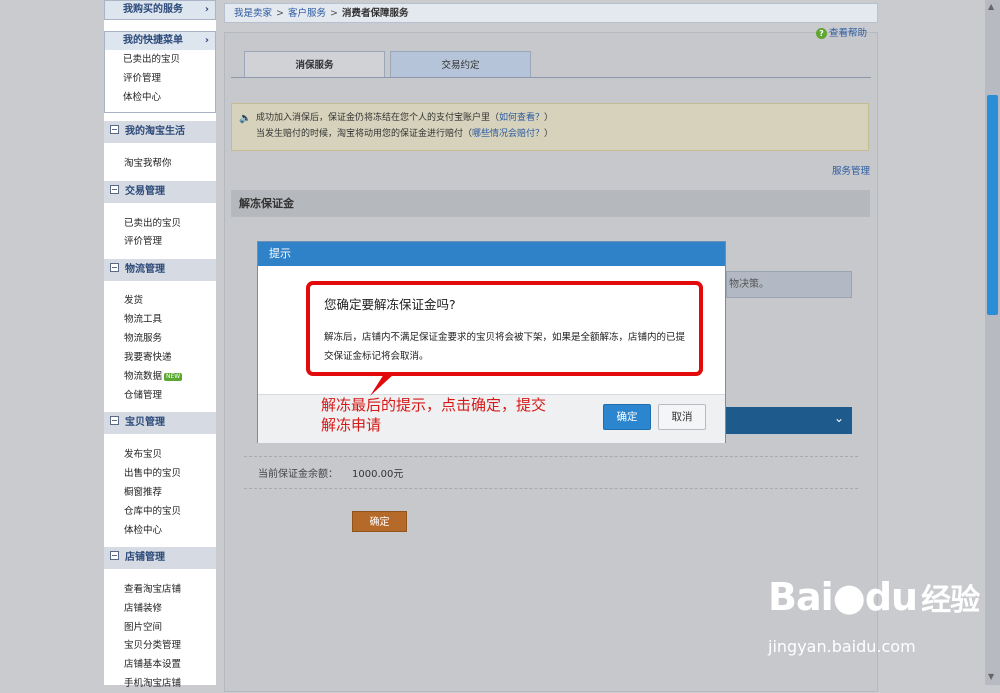 This screenshot has width=1000, height=693. I want to click on sidebar-item: 物流工具, so click(143, 320).